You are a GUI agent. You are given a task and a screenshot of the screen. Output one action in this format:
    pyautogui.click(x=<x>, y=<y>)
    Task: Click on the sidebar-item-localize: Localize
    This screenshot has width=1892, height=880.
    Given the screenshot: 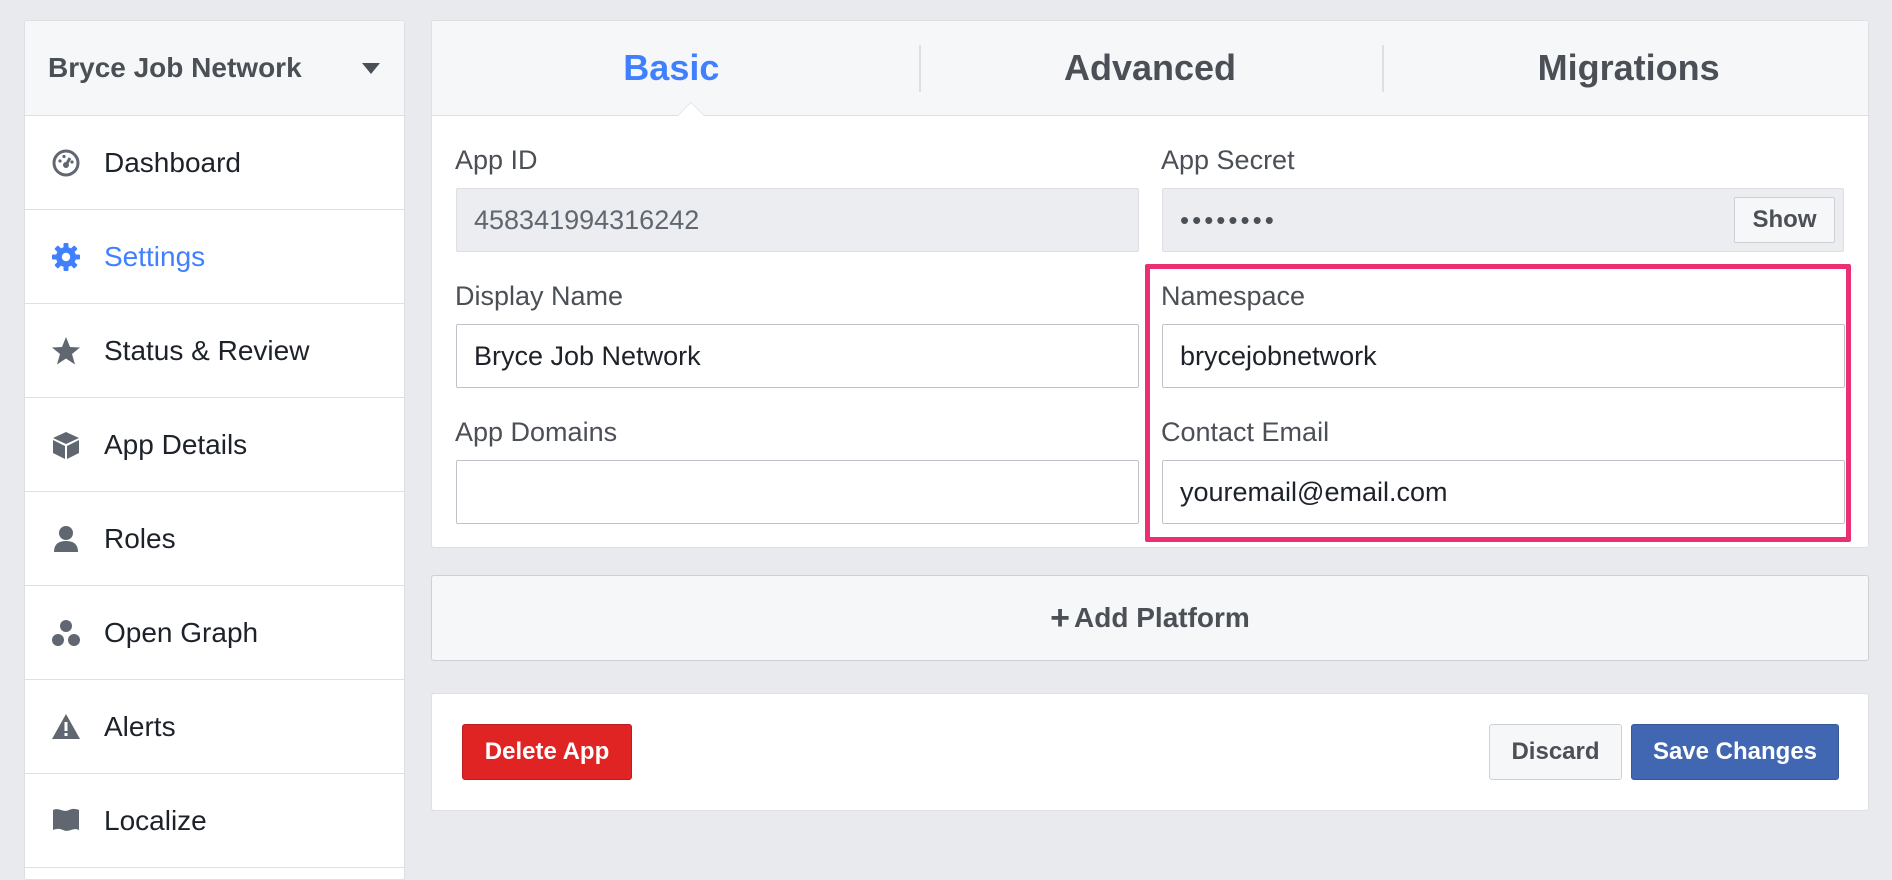 What is the action you would take?
    pyautogui.click(x=214, y=821)
    